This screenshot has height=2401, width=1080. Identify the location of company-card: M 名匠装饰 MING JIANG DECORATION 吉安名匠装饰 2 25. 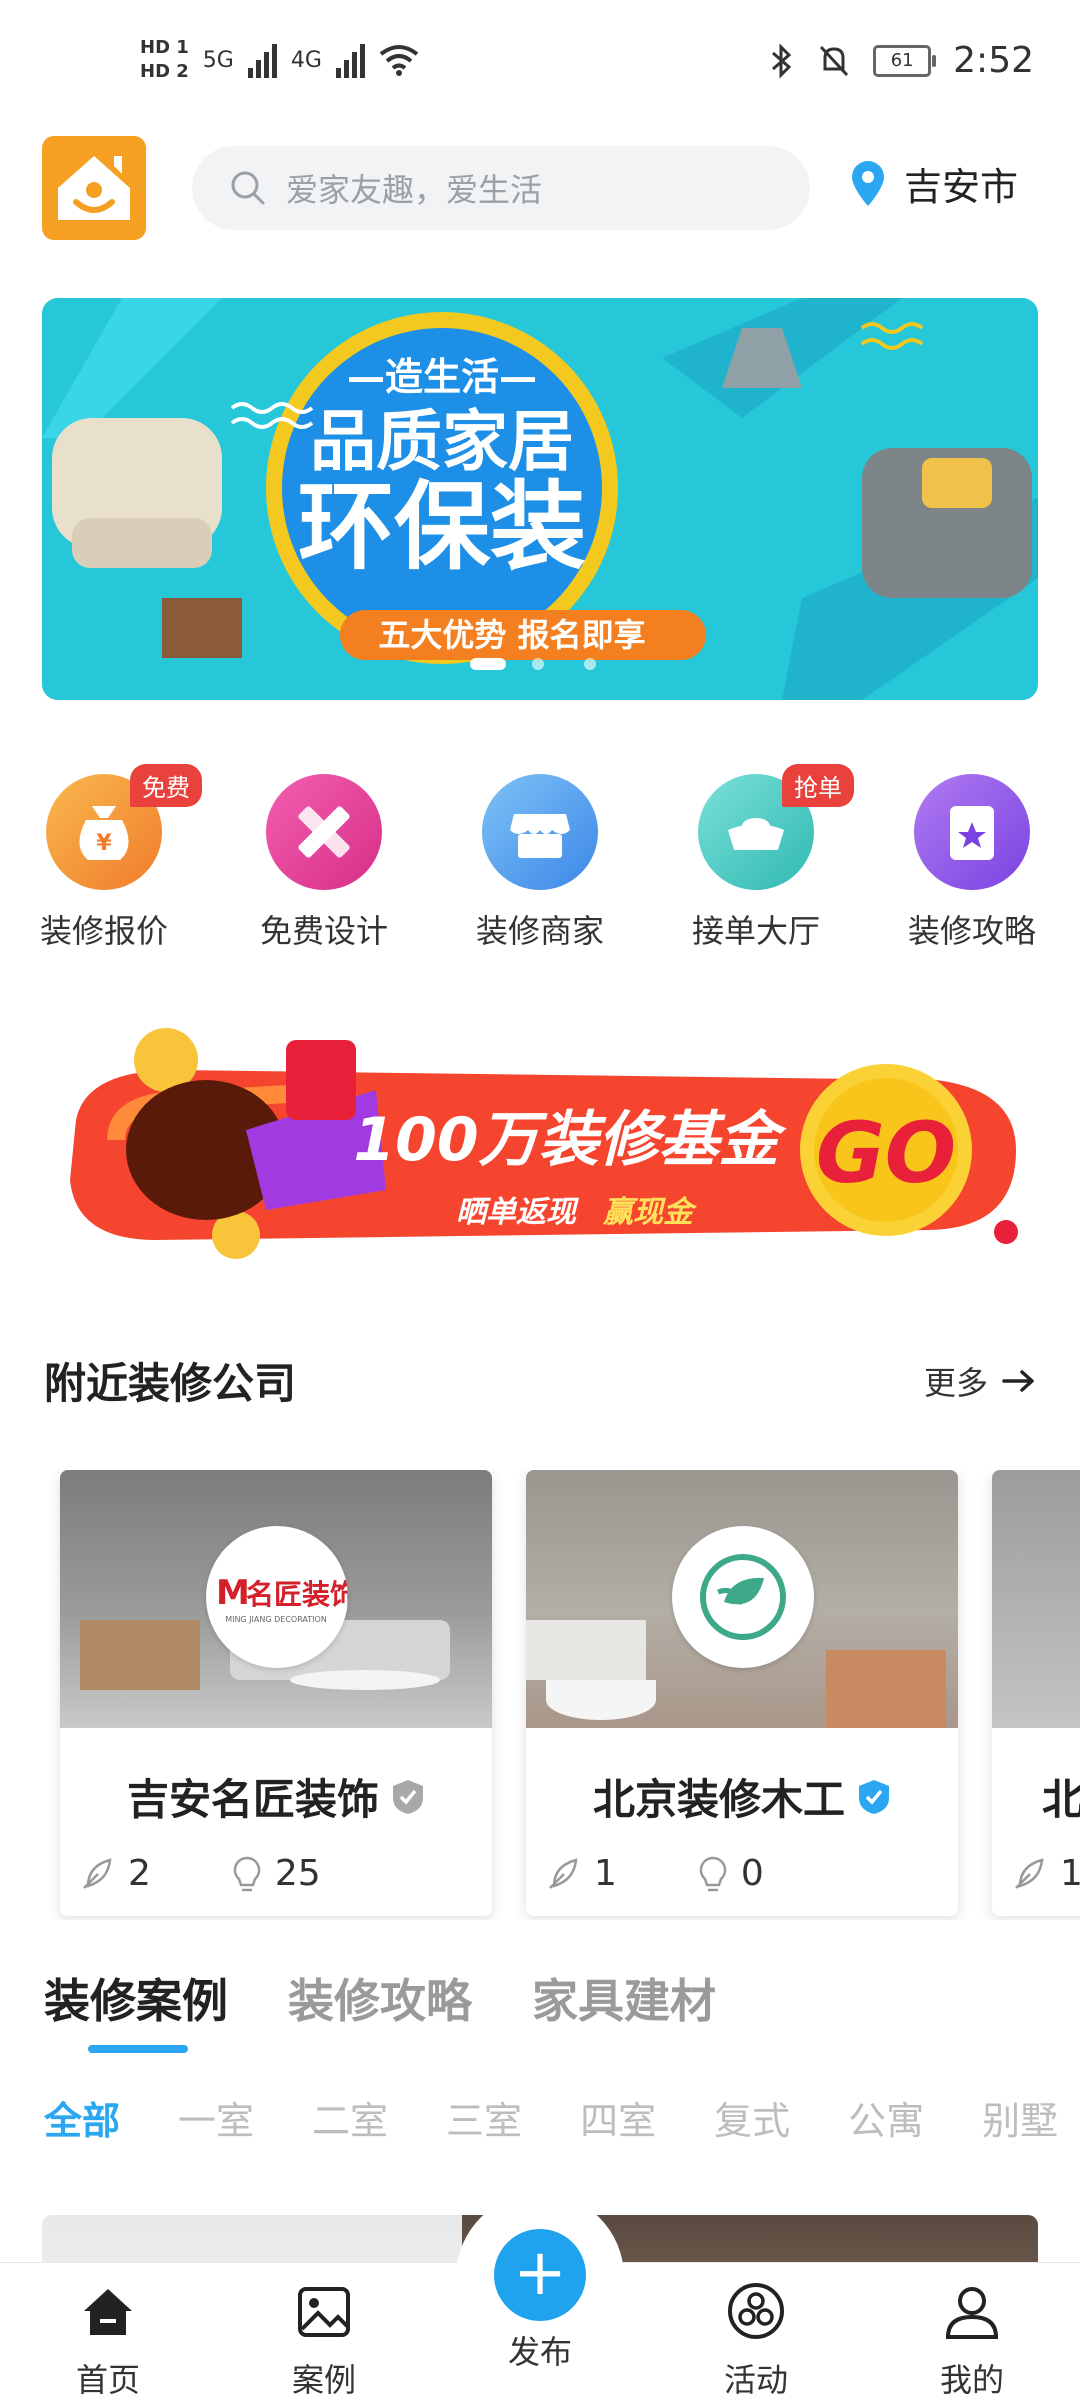
(276, 1693).